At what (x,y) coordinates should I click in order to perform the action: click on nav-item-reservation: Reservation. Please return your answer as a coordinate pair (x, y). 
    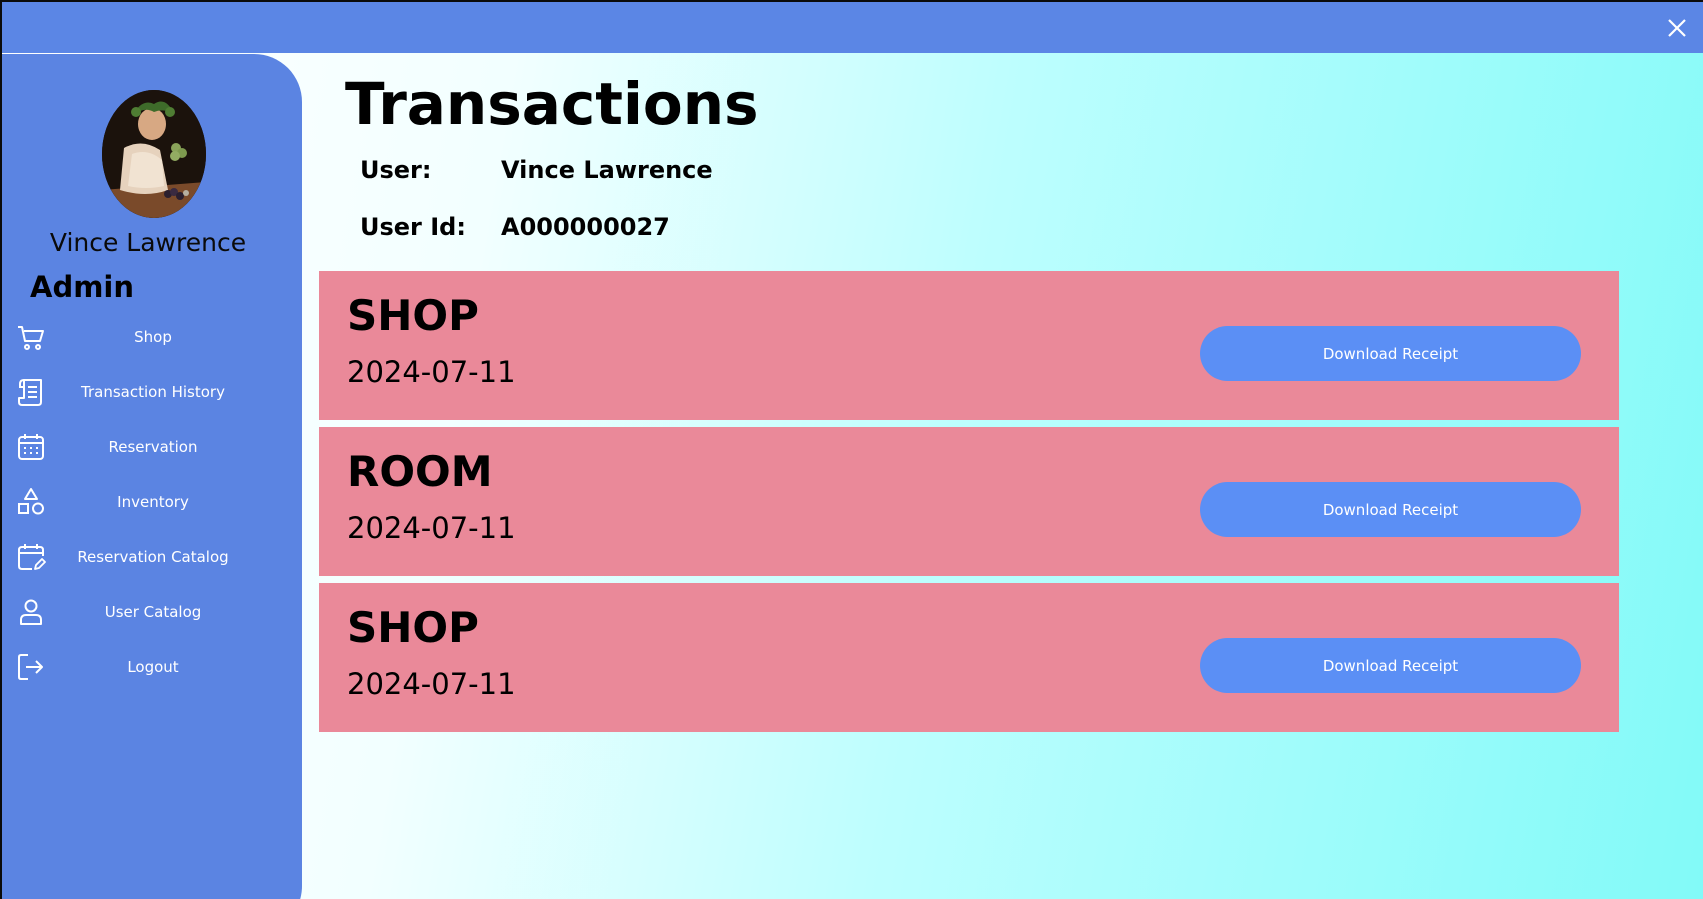
    Looking at the image, I should click on (152, 448).